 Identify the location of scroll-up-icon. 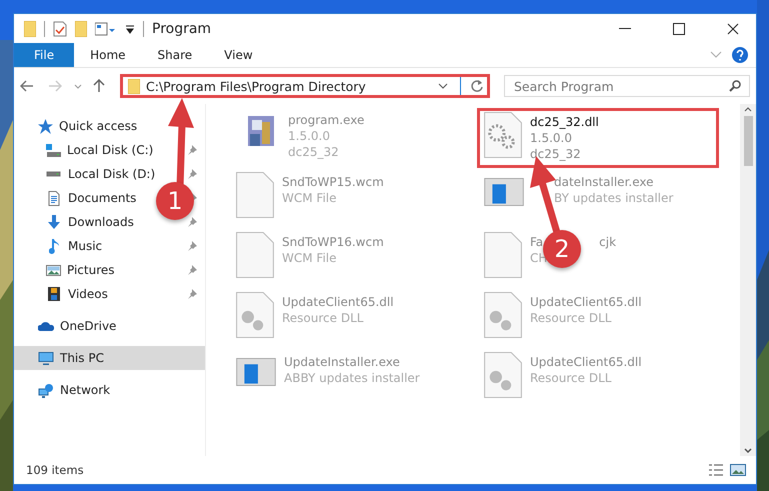
(748, 109).